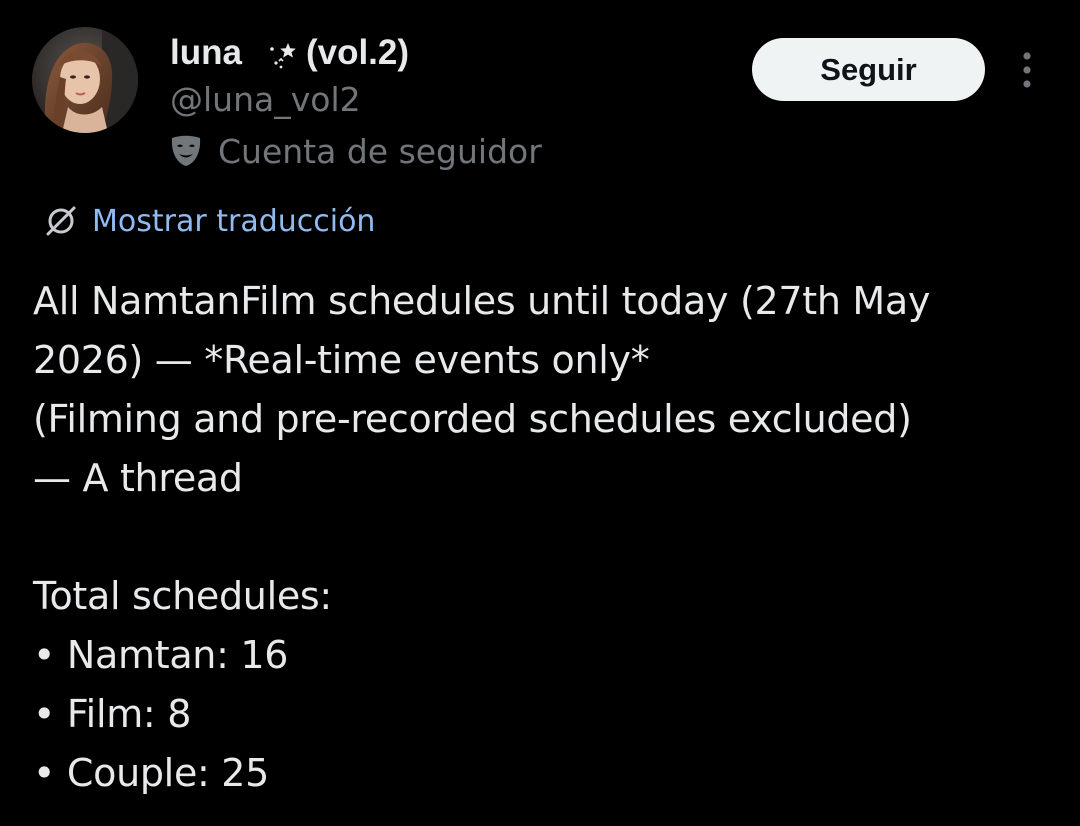  I want to click on tweet-body-line: • Film: 8, so click(112, 714).